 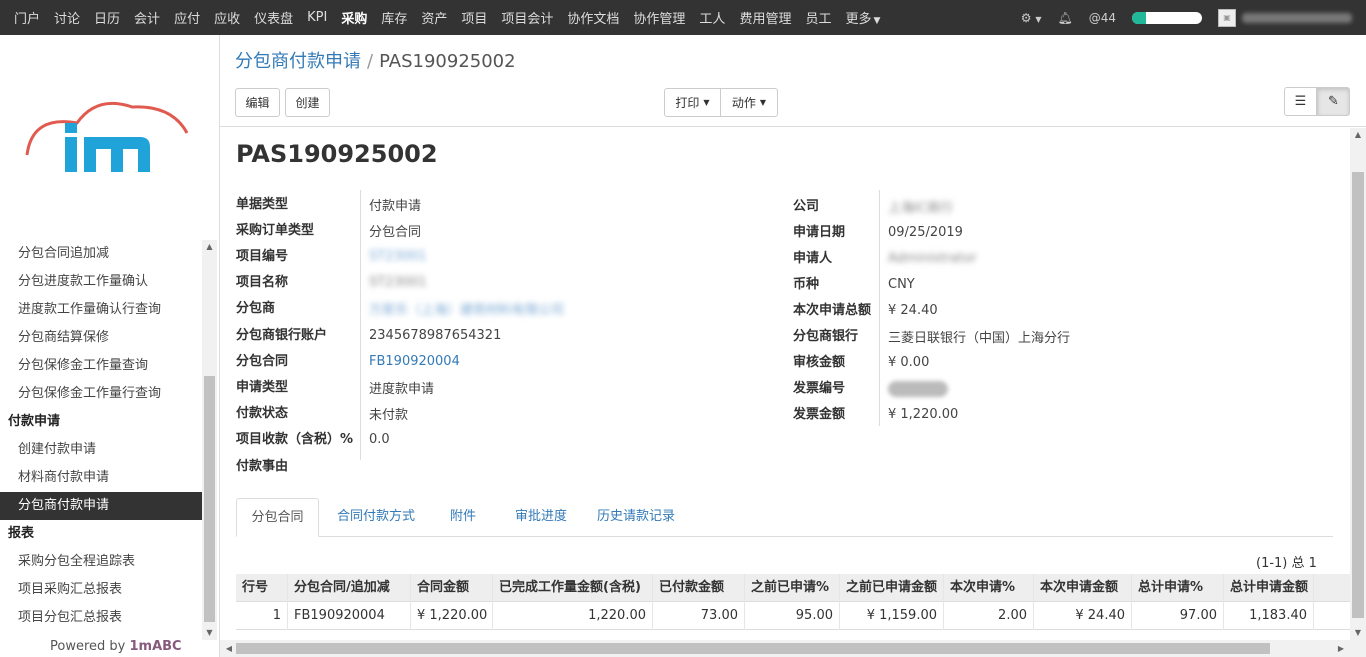 I want to click on create-button: 创建, so click(x=307, y=102).